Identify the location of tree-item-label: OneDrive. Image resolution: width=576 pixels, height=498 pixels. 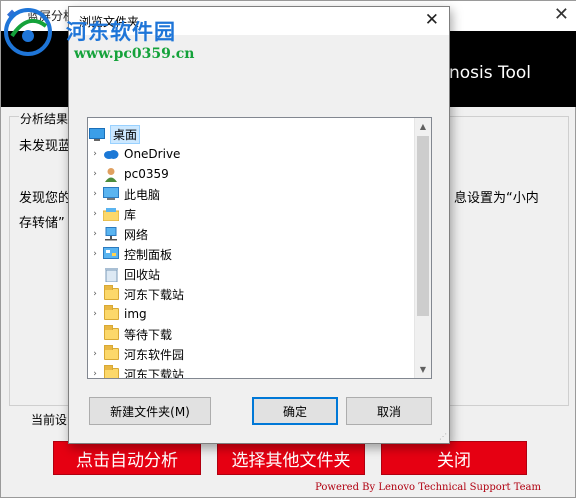
(152, 154).